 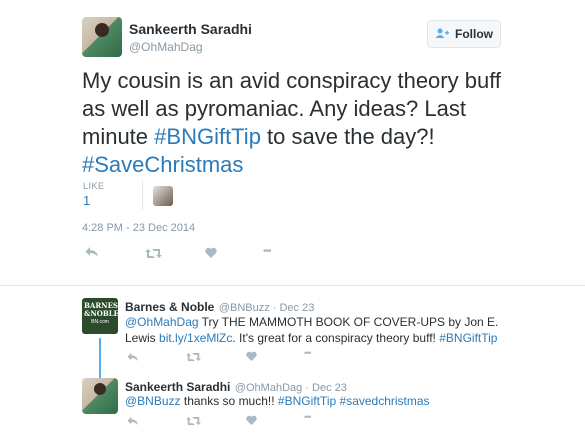 What do you see at coordinates (292, 285) in the screenshot?
I see `section-divider` at bounding box center [292, 285].